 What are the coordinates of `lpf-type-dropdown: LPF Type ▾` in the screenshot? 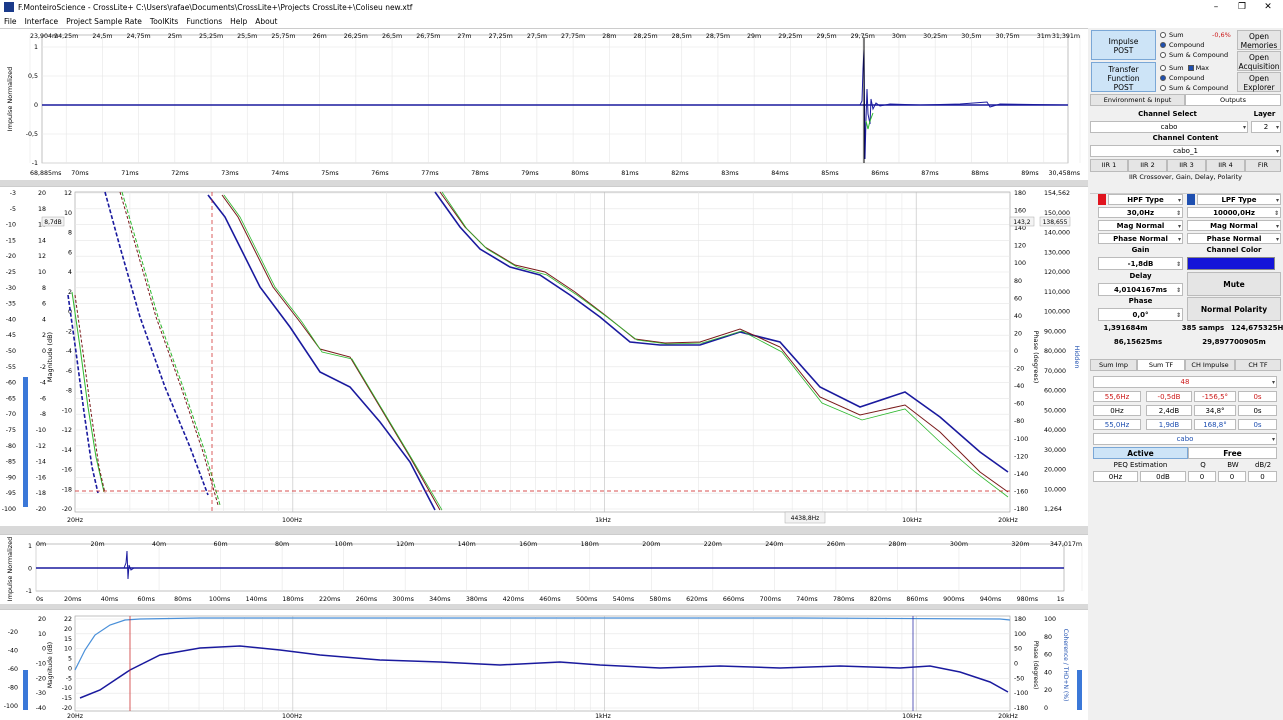 It's located at (1239, 199).